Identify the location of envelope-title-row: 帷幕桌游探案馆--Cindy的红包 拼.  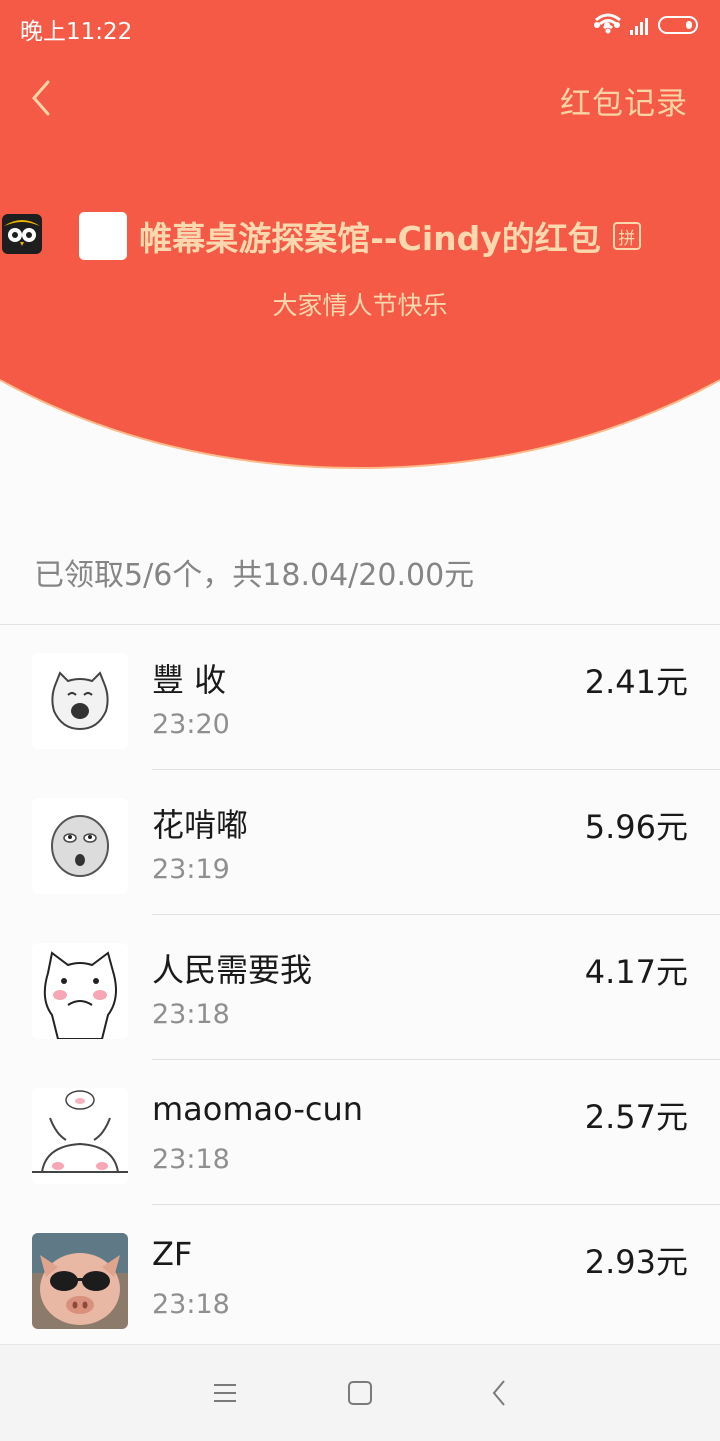
(360, 236).